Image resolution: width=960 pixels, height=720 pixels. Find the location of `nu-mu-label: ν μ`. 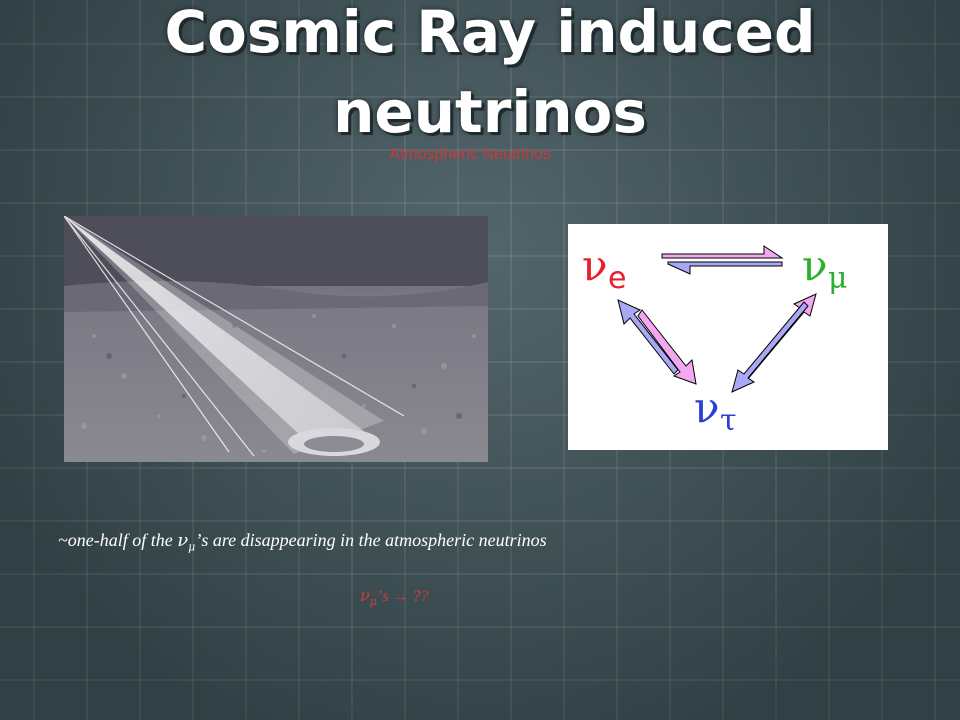

nu-mu-label: ν μ is located at coordinates (825, 268).